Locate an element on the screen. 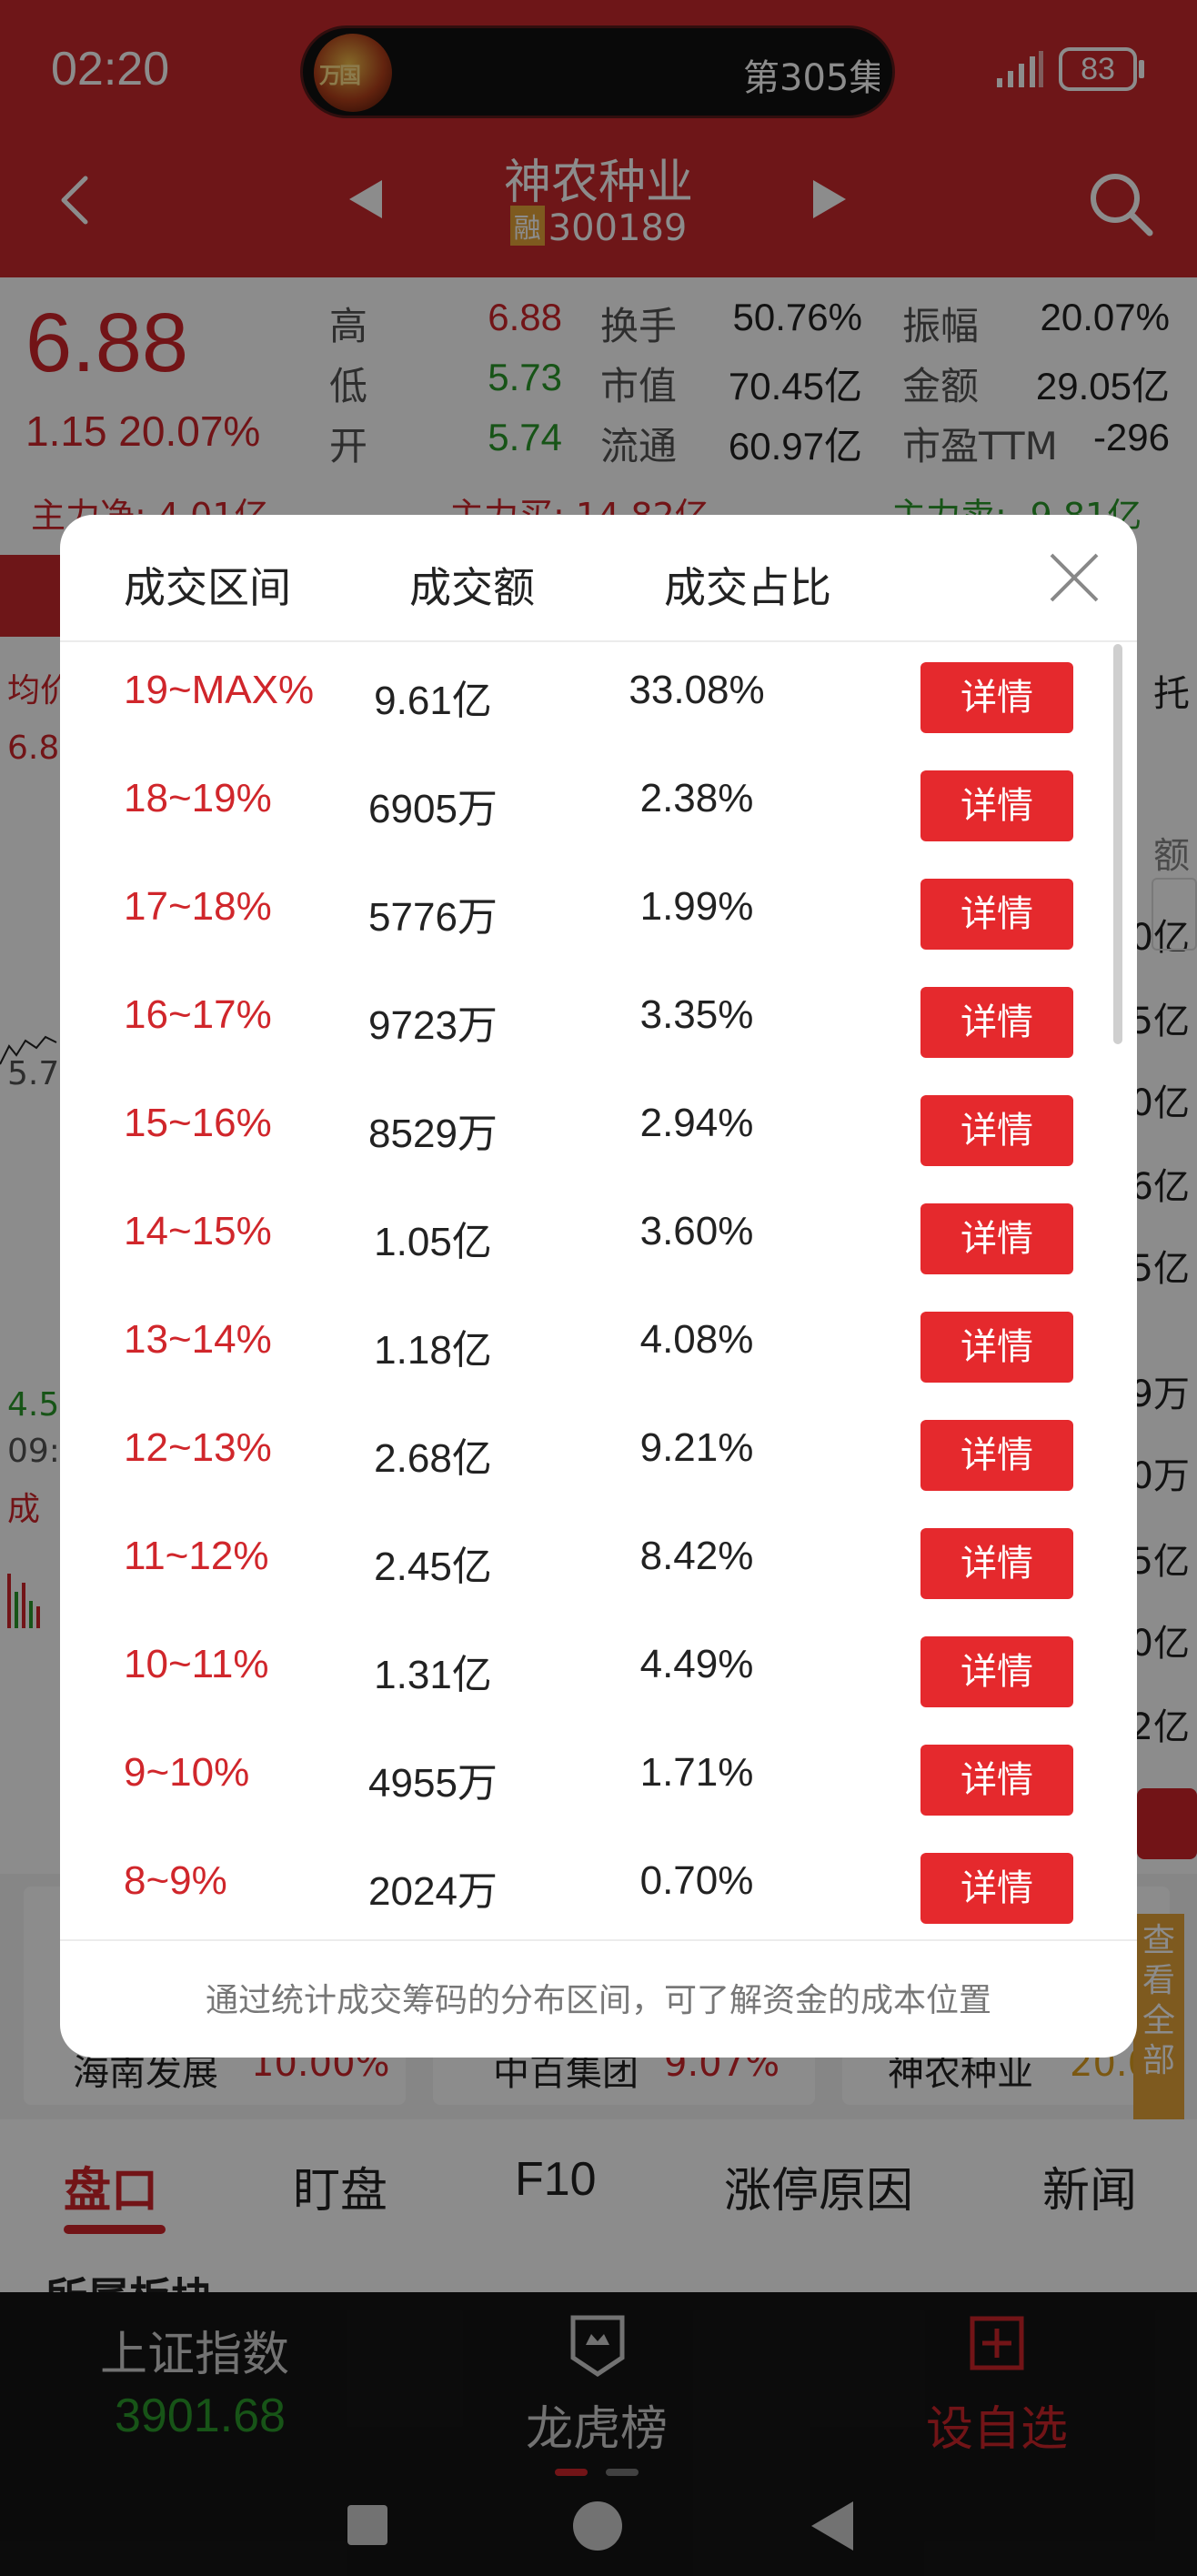  turnover-ratio: 2.38% is located at coordinates (696, 798).